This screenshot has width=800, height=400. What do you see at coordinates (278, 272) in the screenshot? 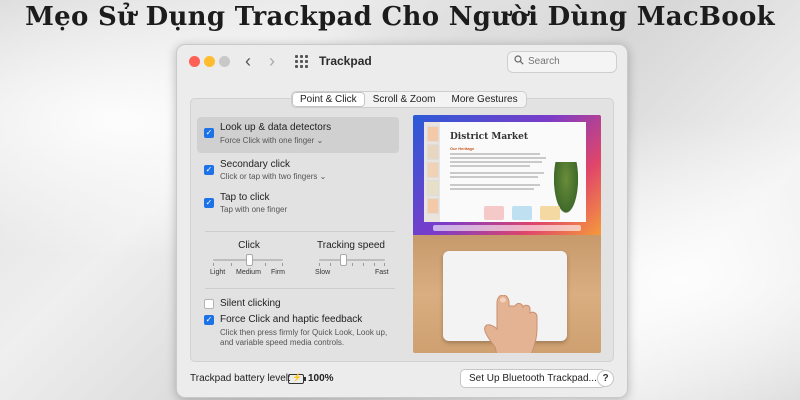
I see `slider-label-firm: Firm` at bounding box center [278, 272].